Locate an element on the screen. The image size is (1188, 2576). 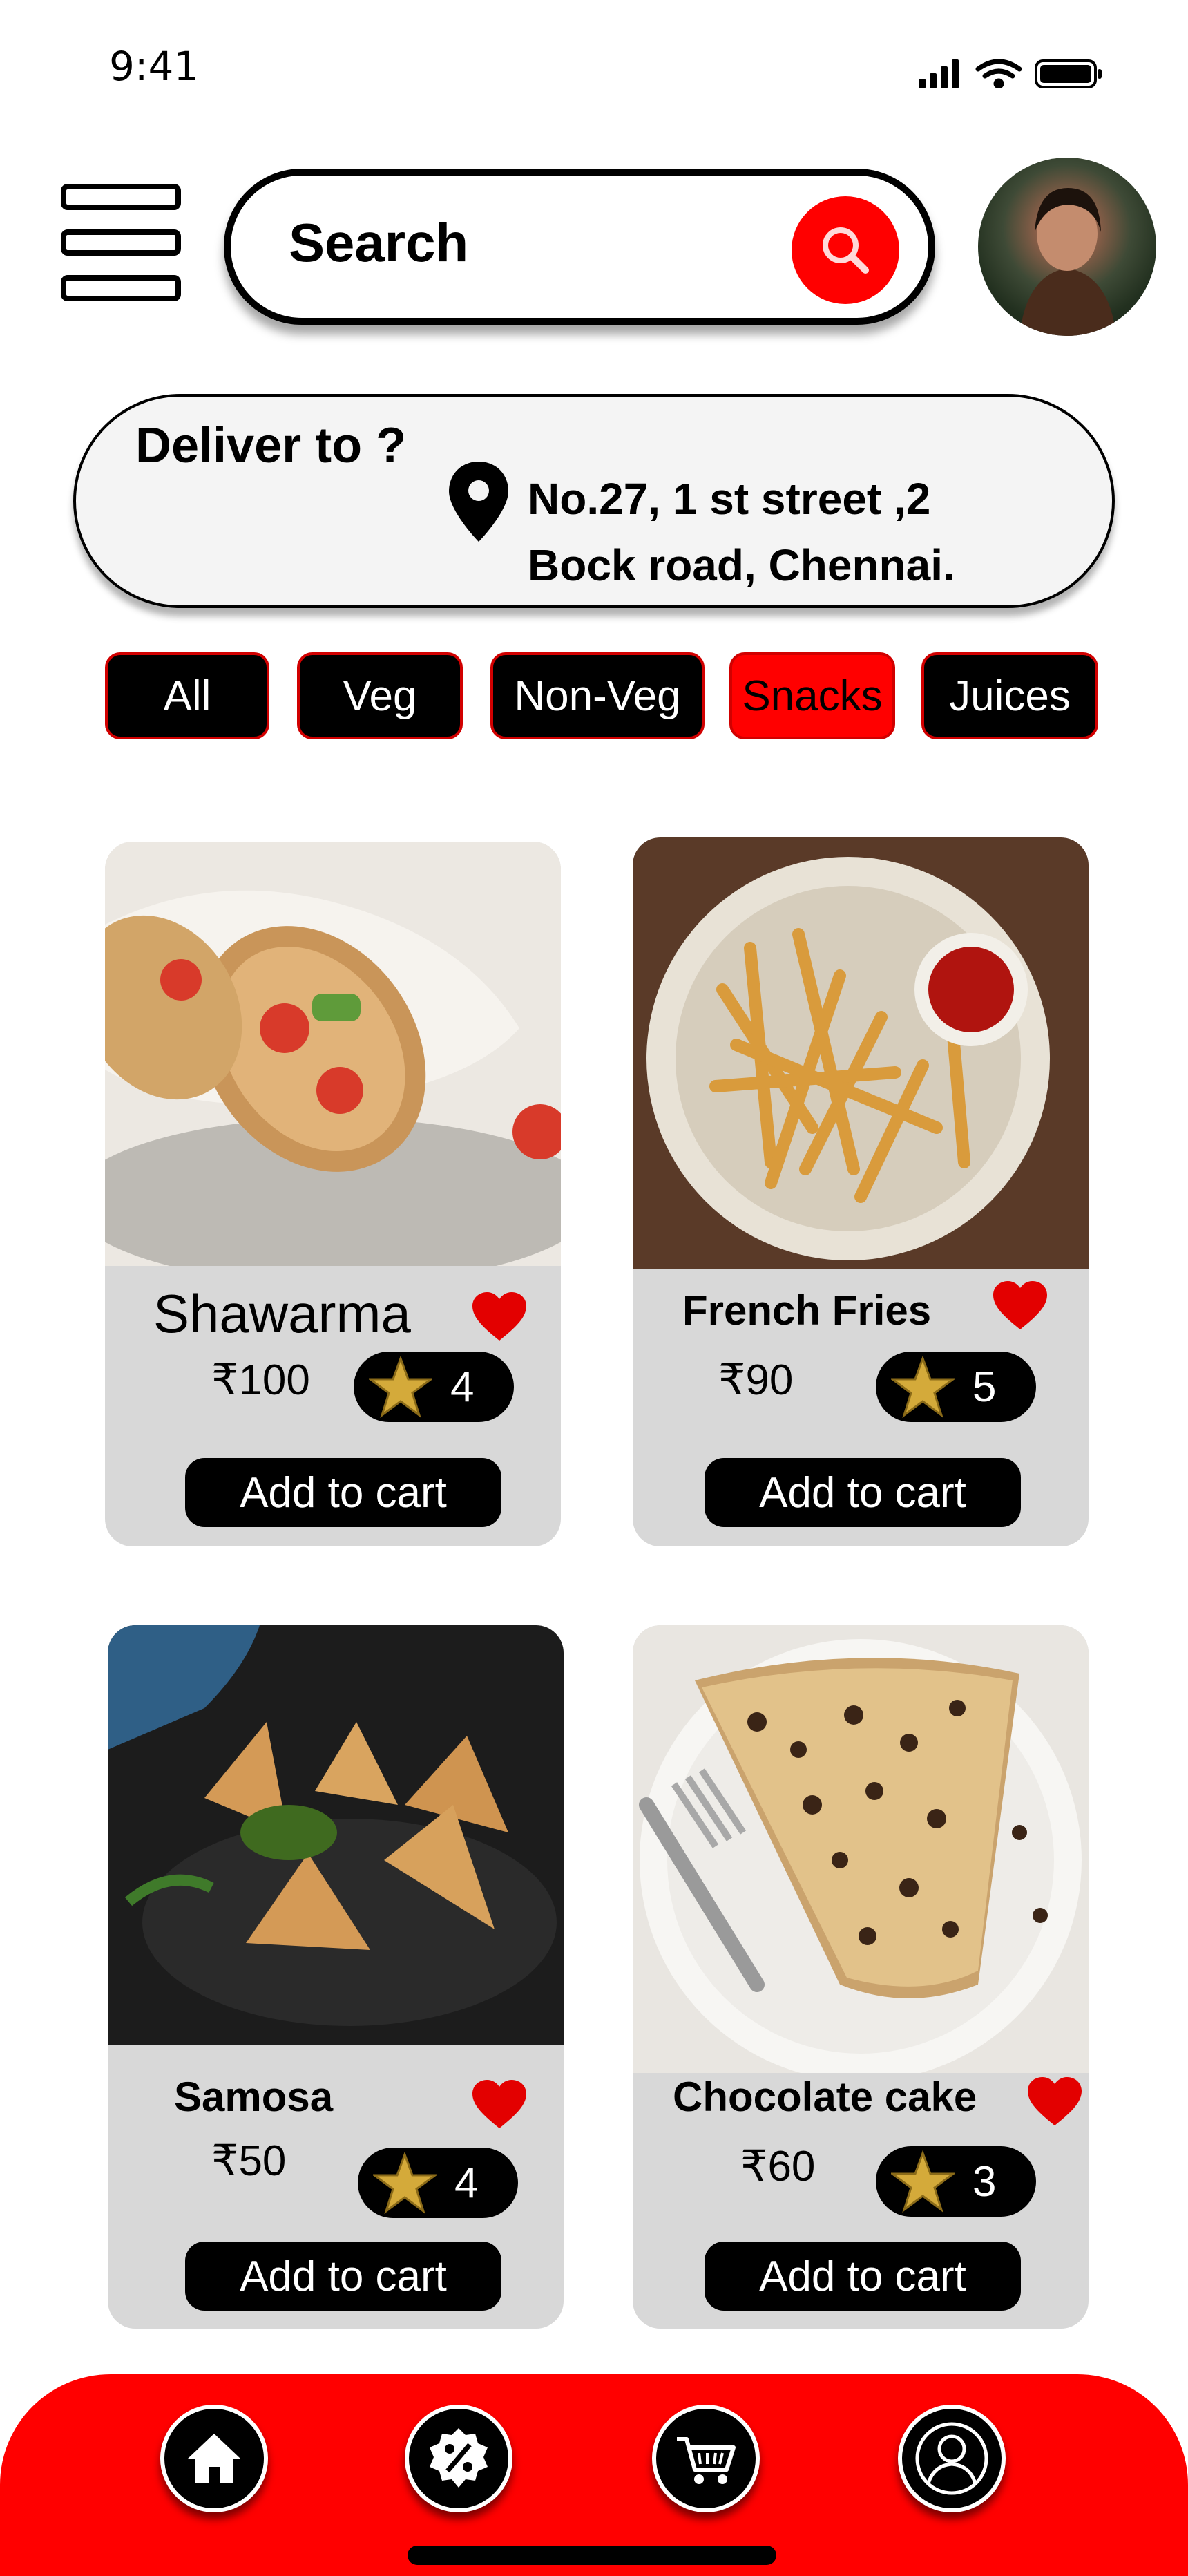
home-icon is located at coordinates (214, 2458).